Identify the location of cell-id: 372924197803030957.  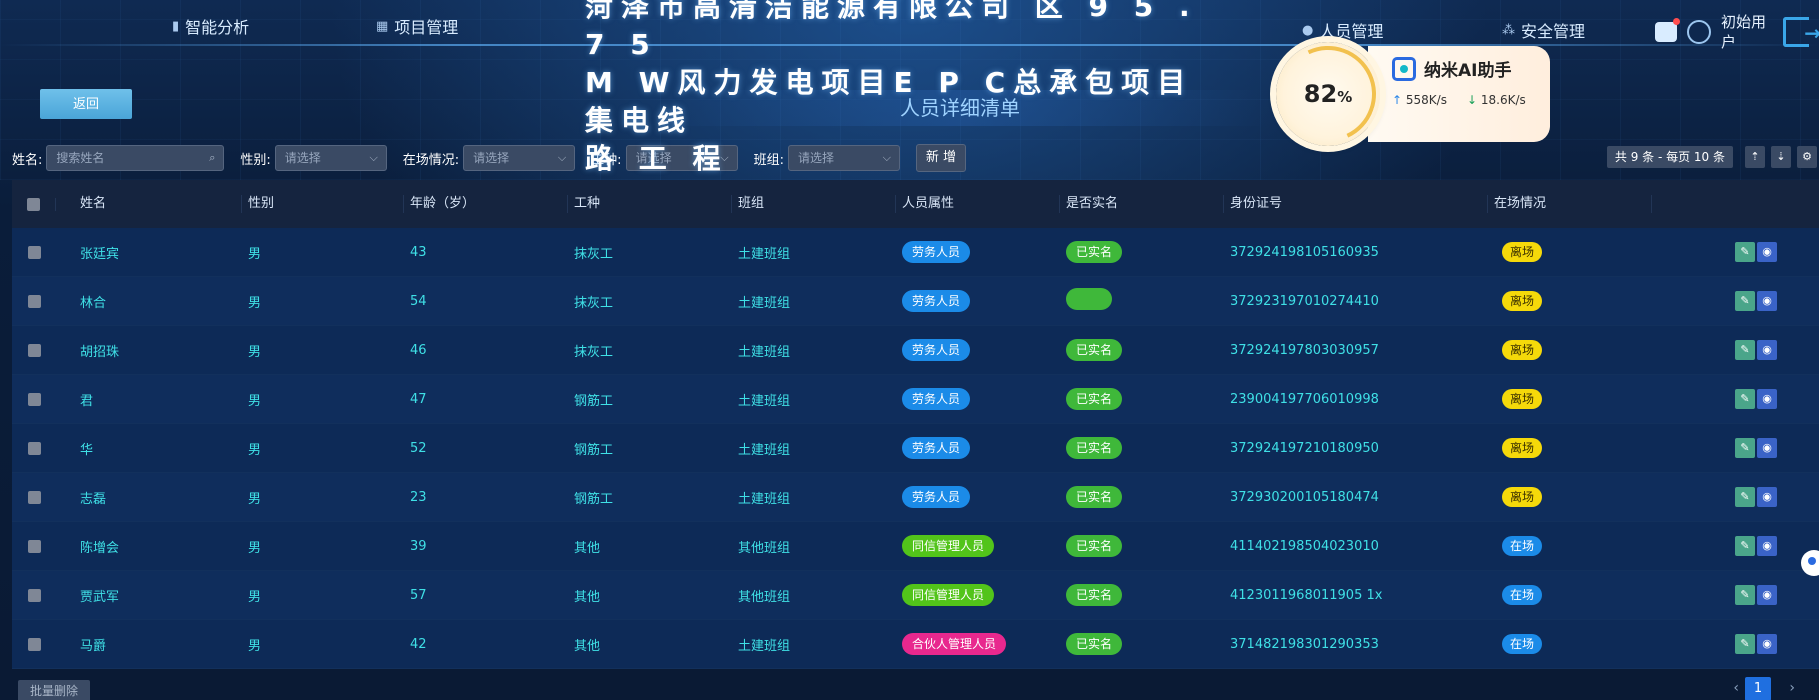
(1304, 350).